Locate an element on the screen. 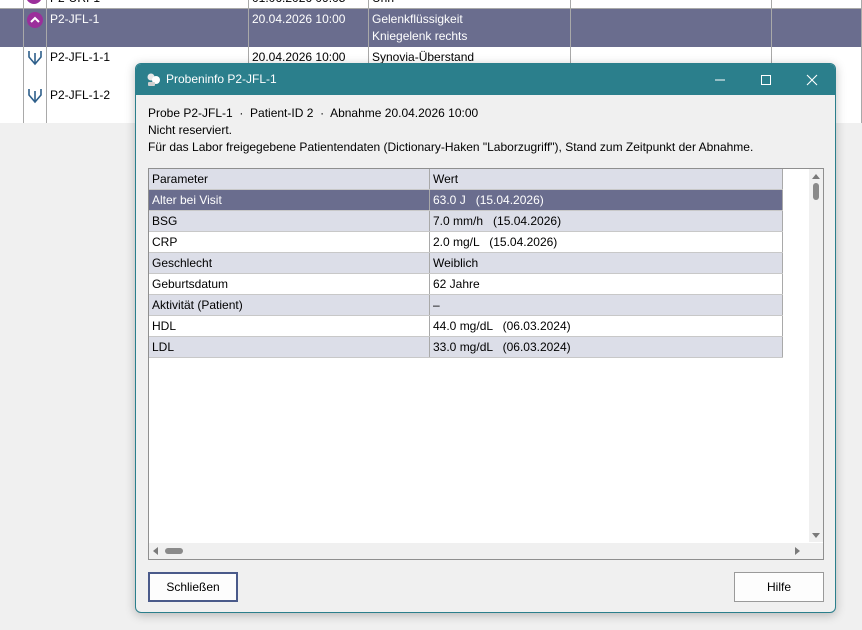 Image resolution: width=862 pixels, height=630 pixels. column-header-parameter: Parameter is located at coordinates (289, 179).